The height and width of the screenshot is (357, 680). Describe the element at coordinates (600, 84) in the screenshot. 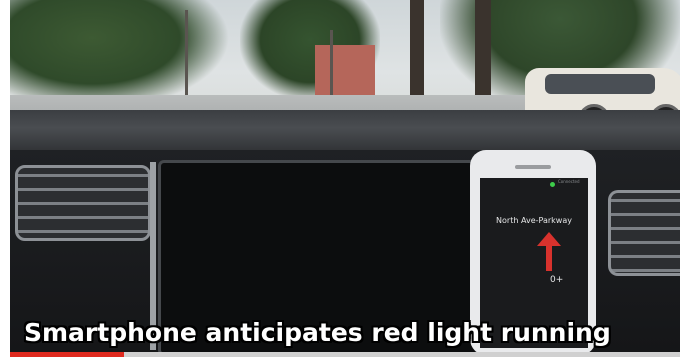

I see `suv-window` at that location.